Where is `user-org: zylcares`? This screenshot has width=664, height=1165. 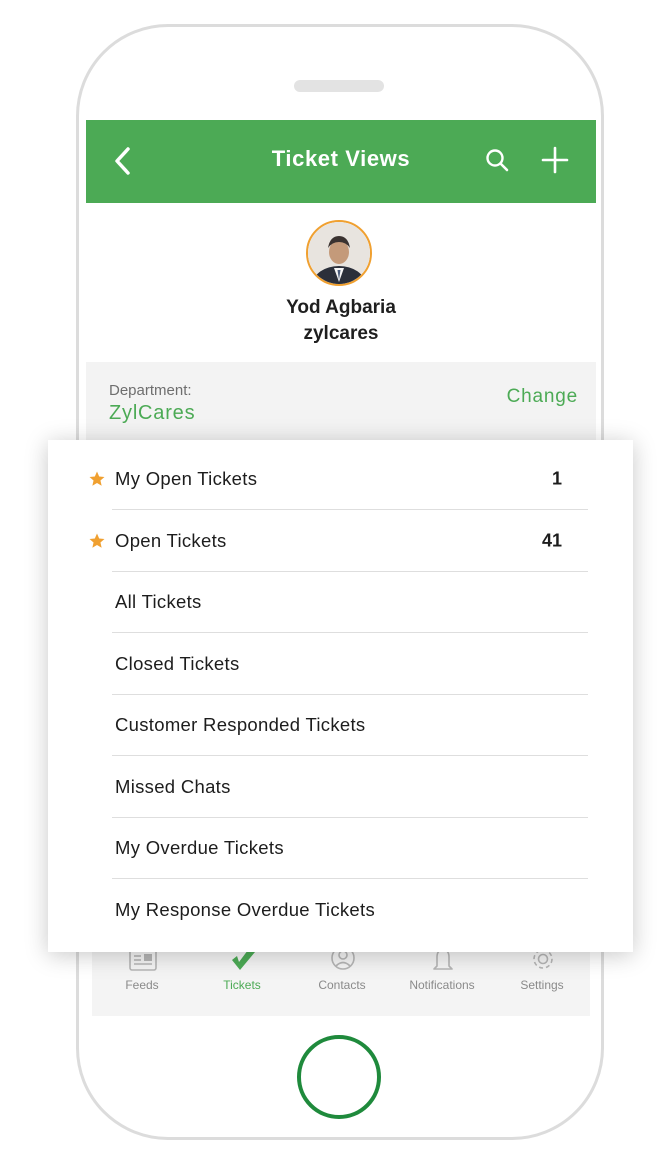
user-org: zylcares is located at coordinates (341, 333).